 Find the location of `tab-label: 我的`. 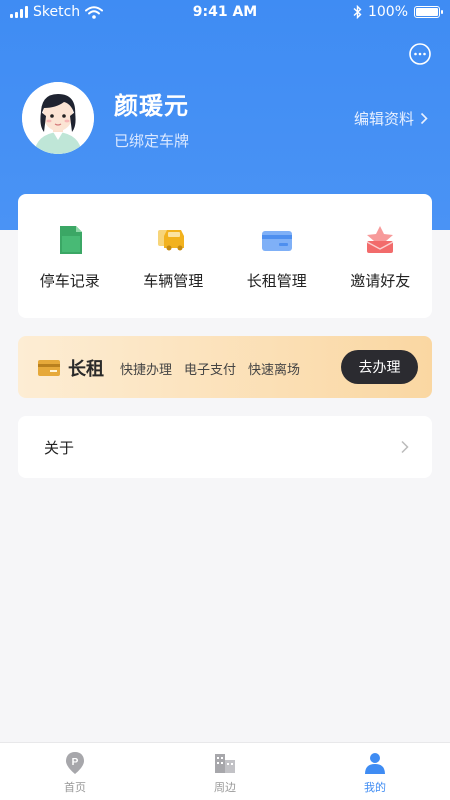

tab-label: 我的 is located at coordinates (375, 787).